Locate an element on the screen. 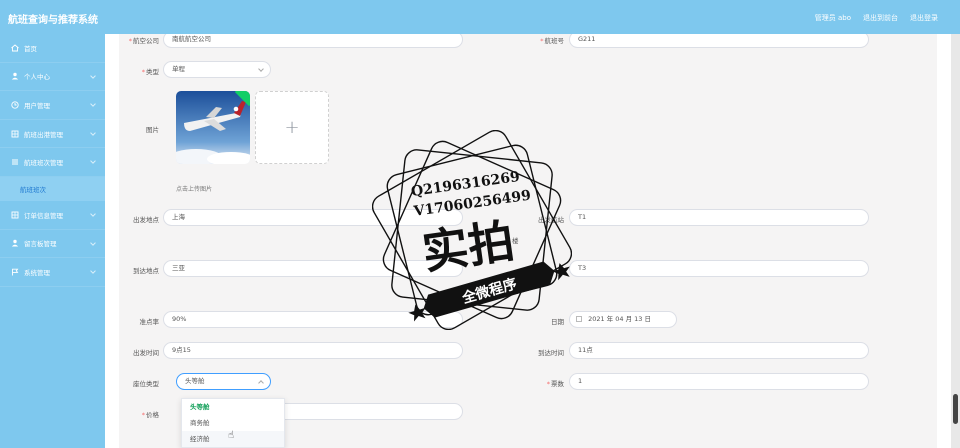  airplane-photo-icon is located at coordinates (213, 127).